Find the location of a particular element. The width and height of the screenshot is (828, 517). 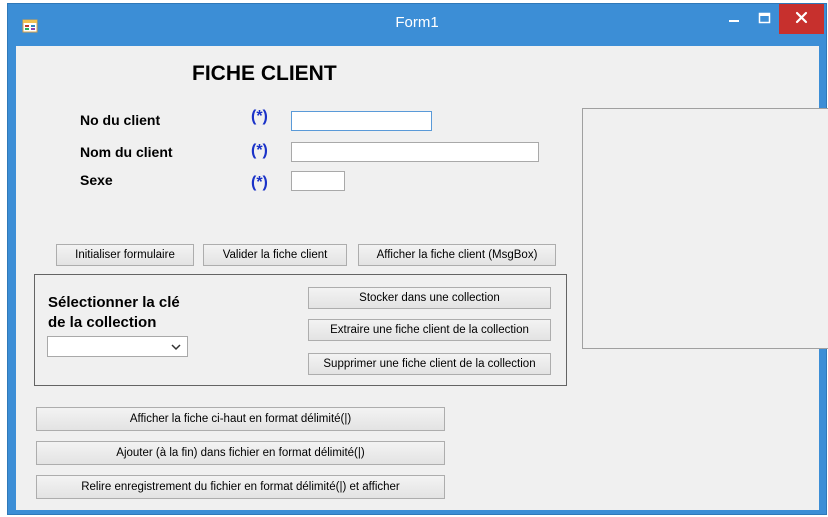

afficher-fiche-client-msgbox-button: Afficher la fiche client (MsgBox) is located at coordinates (457, 255).